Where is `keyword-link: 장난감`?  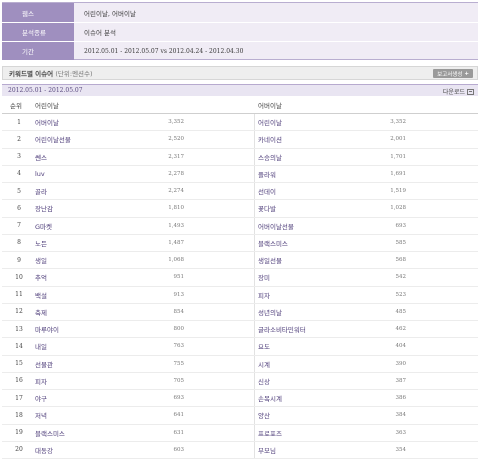
keyword-link: 장난감 is located at coordinates (44, 208).